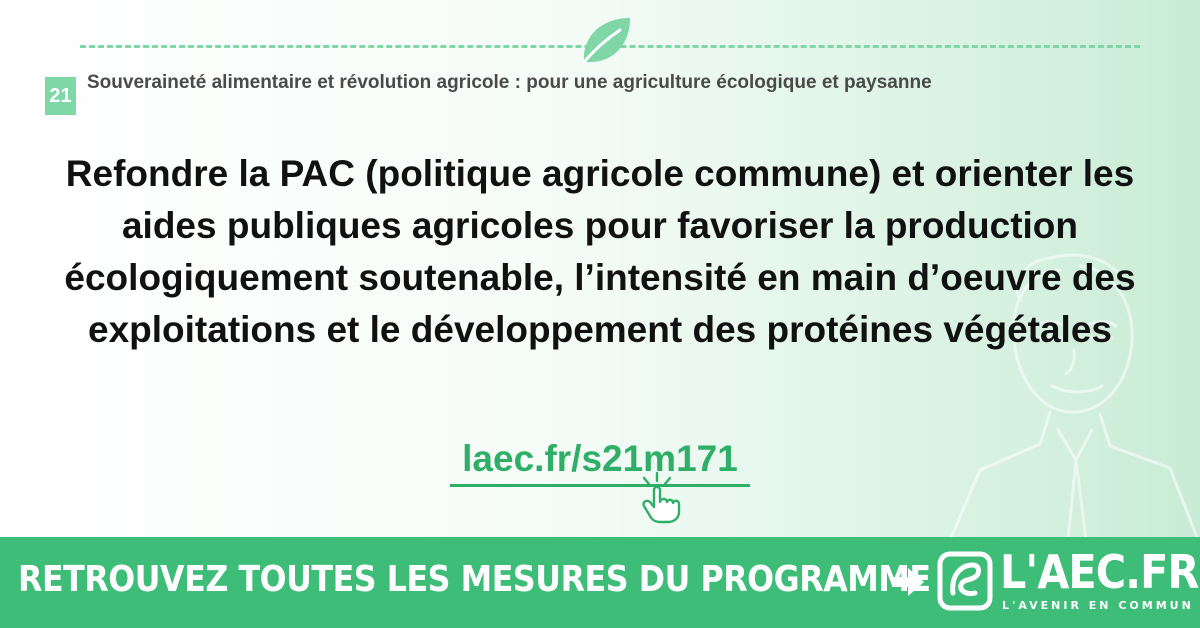 The height and width of the screenshot is (628, 1200). I want to click on pointing-hand-icon, so click(661, 497).